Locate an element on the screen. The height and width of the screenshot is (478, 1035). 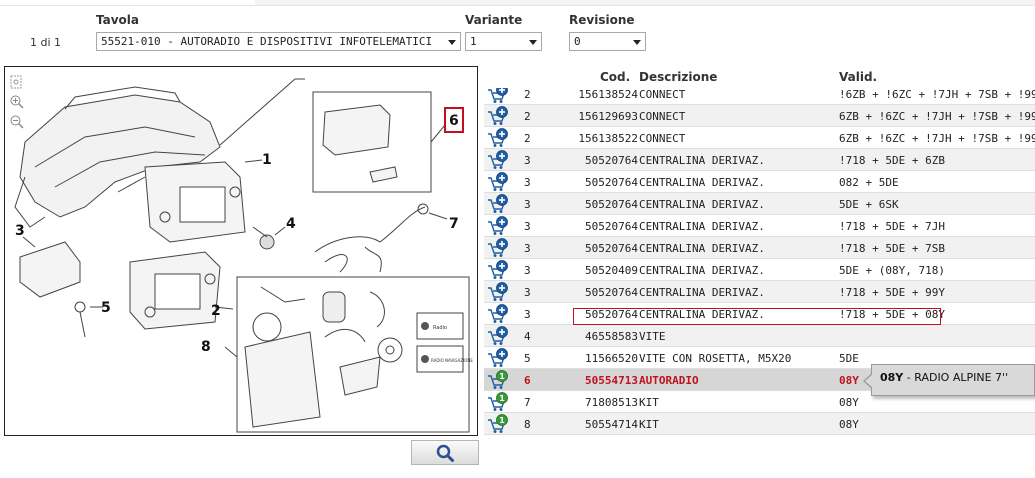
callout-3: 3 is located at coordinates (20, 231).